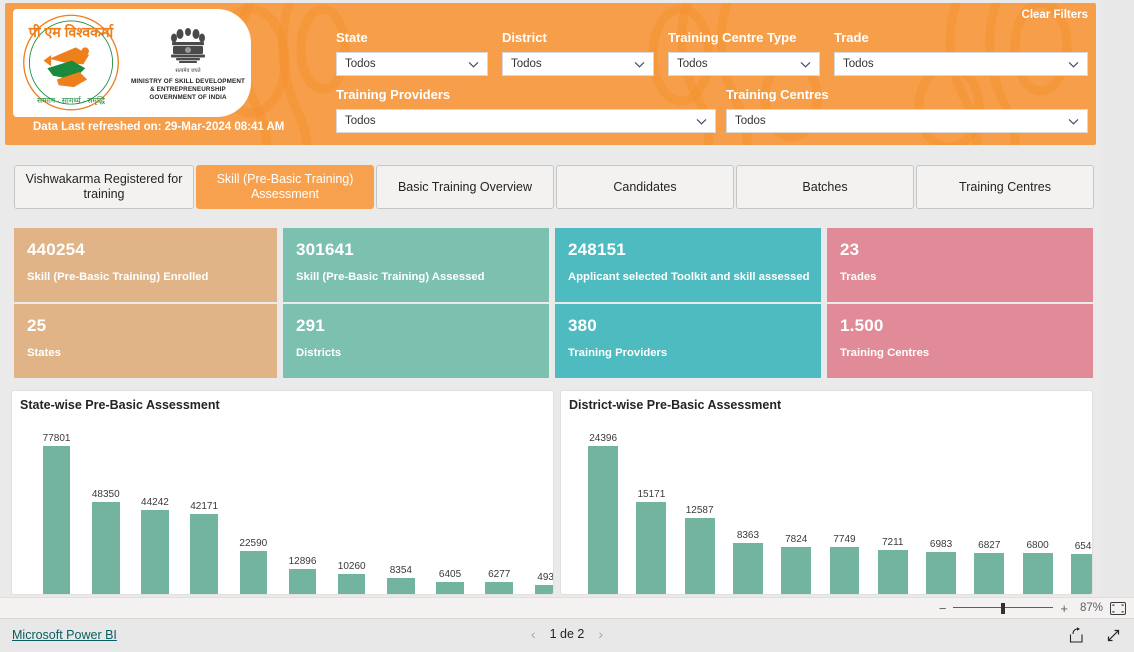 The image size is (1134, 652). What do you see at coordinates (64, 635) in the screenshot?
I see `microsoft-power-bi-link: Microsoft Power BI` at bounding box center [64, 635].